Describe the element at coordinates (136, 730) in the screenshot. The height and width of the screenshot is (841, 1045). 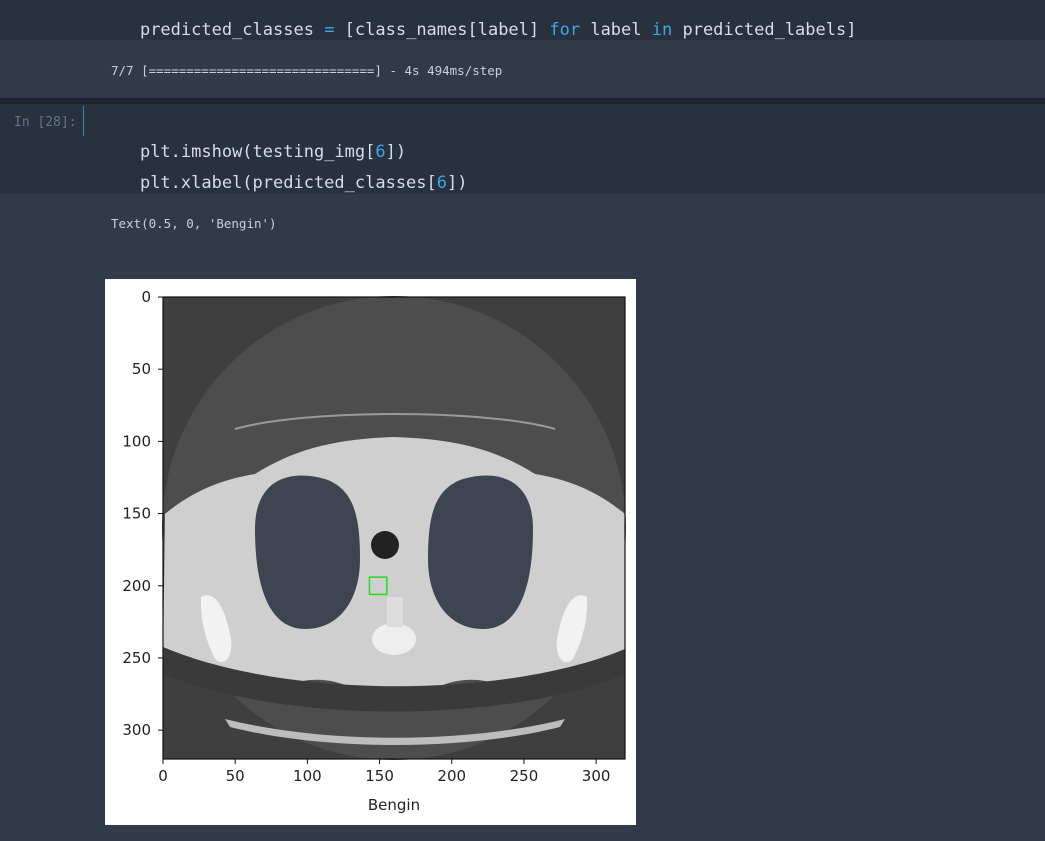
I see `y-tick-label: 300` at that location.